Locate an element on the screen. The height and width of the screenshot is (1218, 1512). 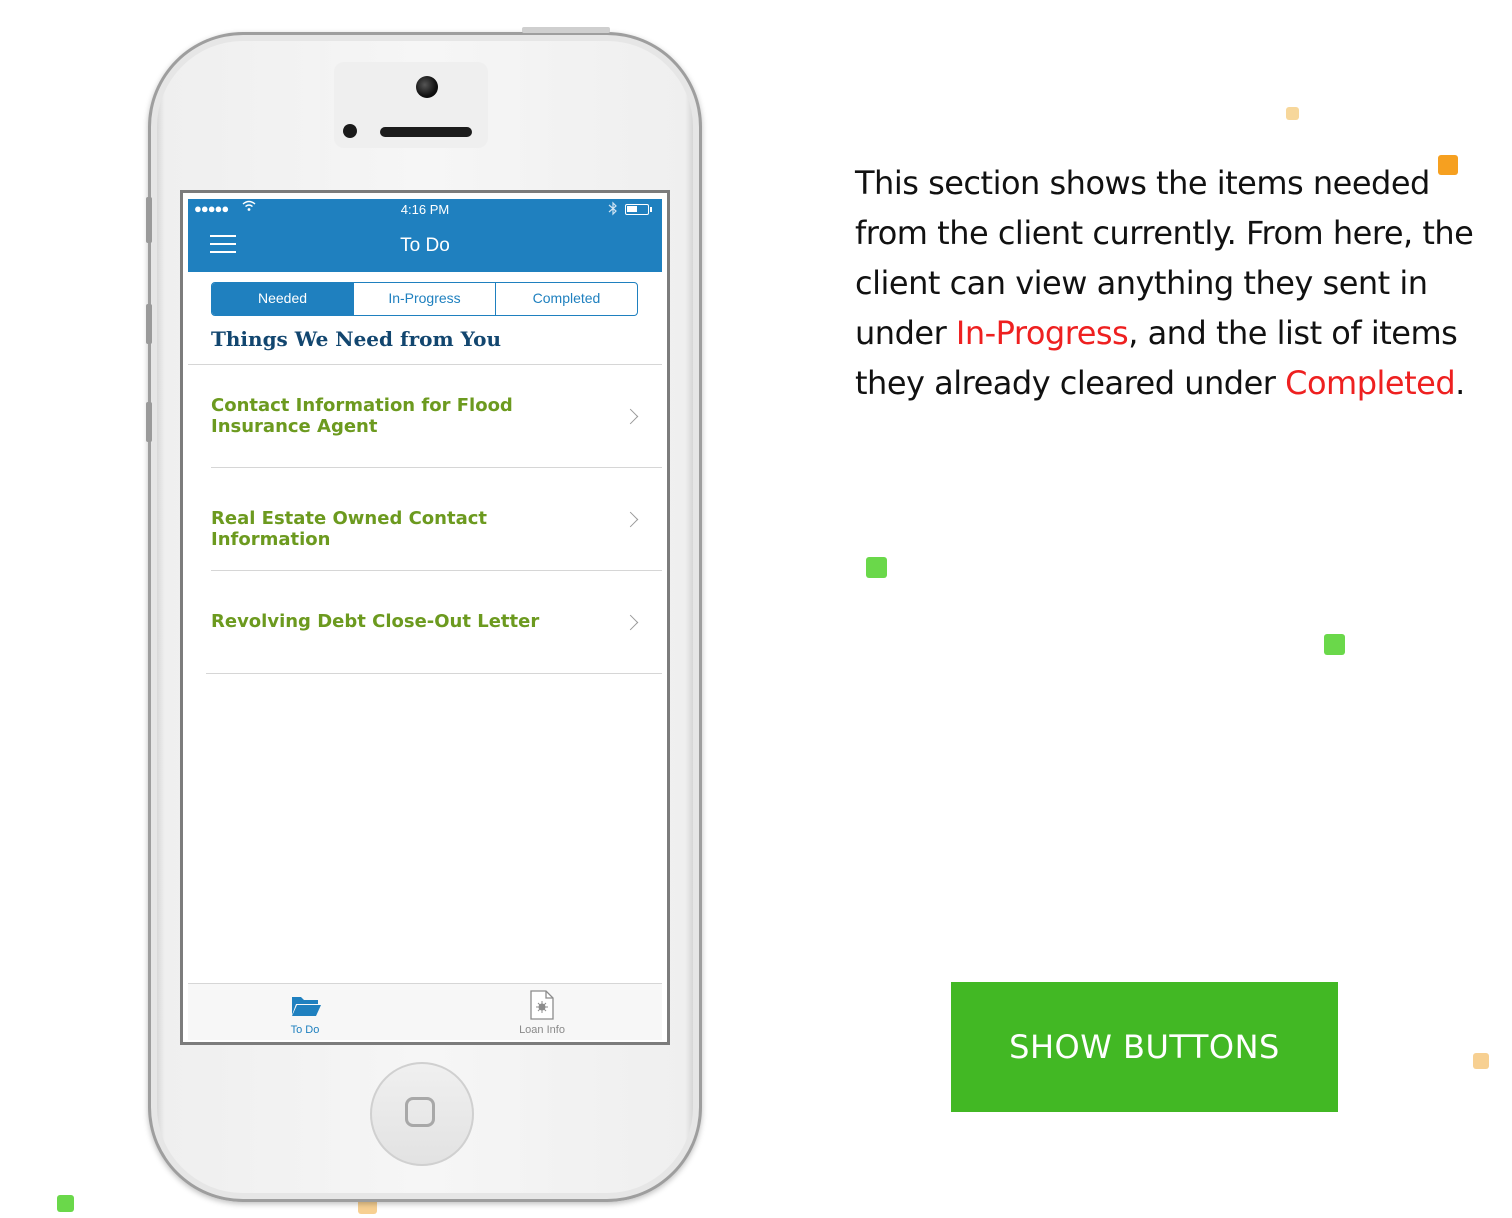
in-progress-highlight: In-Progress is located at coordinates (1042, 333).